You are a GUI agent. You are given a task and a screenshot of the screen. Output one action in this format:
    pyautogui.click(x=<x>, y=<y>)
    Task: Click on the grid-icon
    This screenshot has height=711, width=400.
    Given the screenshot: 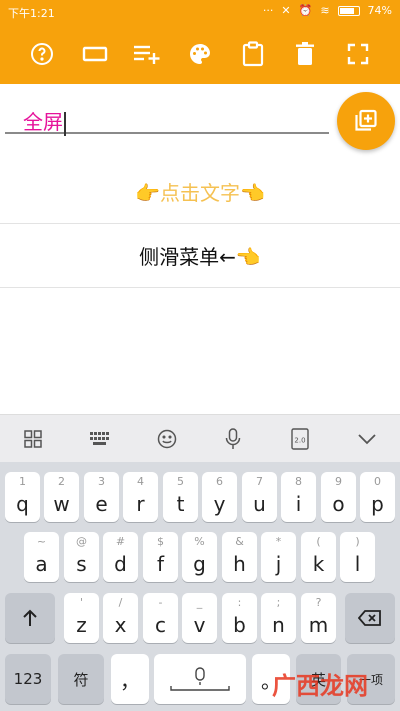 What is the action you would take?
    pyautogui.click(x=33, y=438)
    